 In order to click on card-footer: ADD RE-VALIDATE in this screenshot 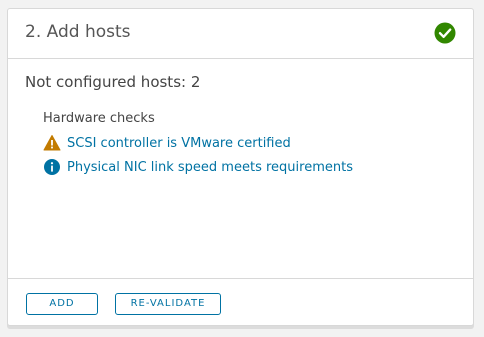, I will do `click(240, 301)`.